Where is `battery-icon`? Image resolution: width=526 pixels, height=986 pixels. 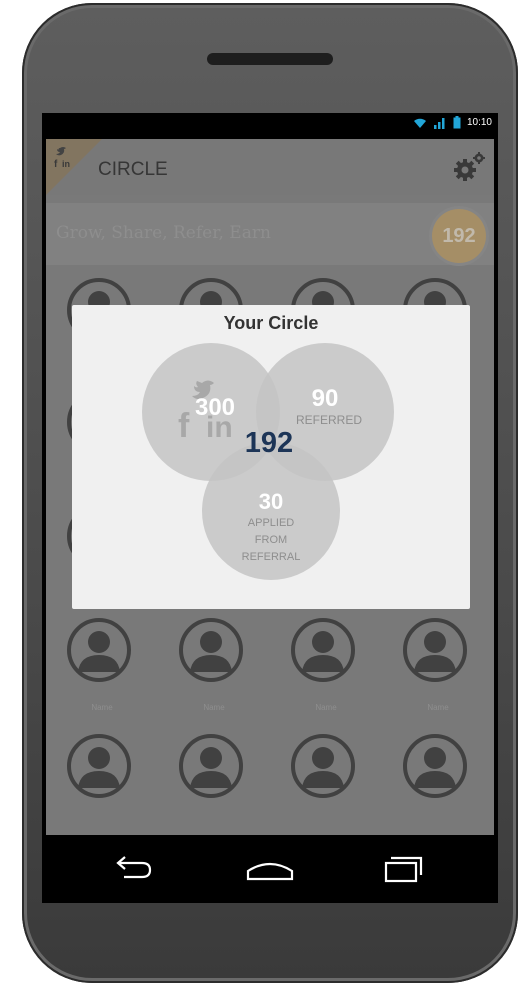
battery-icon is located at coordinates (457, 122).